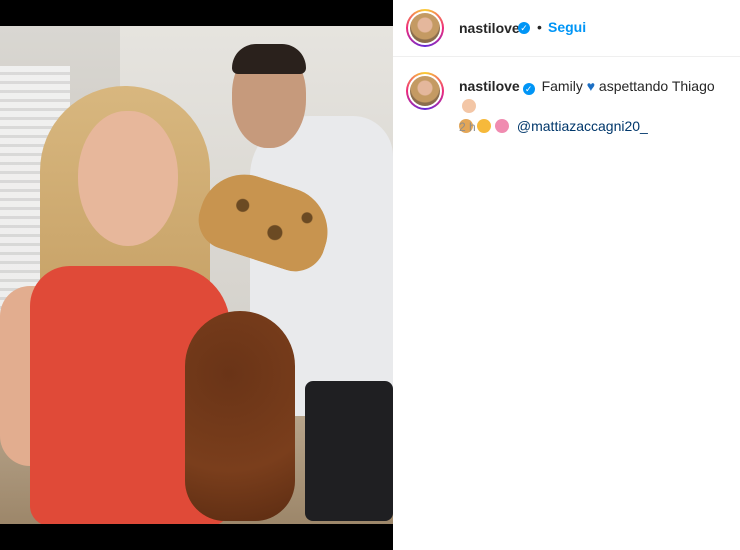 This screenshot has height=550, width=740. What do you see at coordinates (128, 178) in the screenshot?
I see `photo-woman-face` at bounding box center [128, 178].